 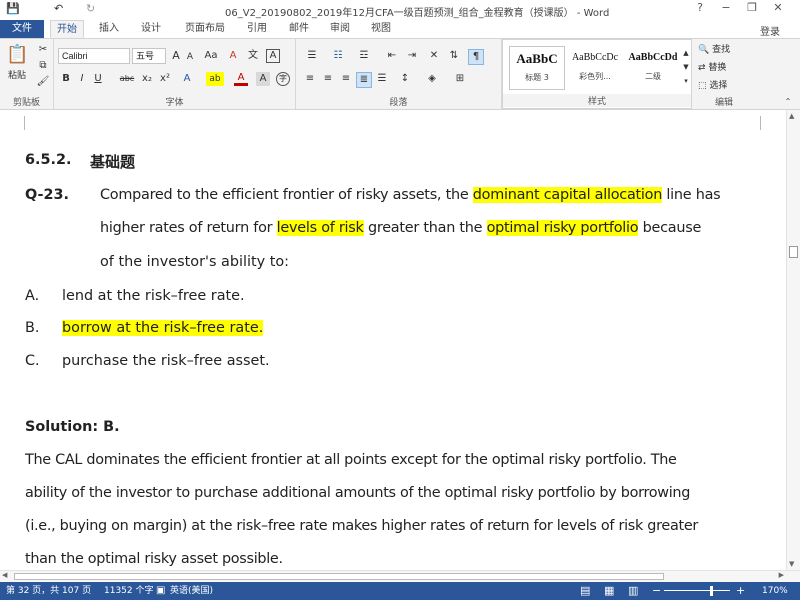 What do you see at coordinates (187, 79) in the screenshot?
I see `text-effects-icon: A` at bounding box center [187, 79].